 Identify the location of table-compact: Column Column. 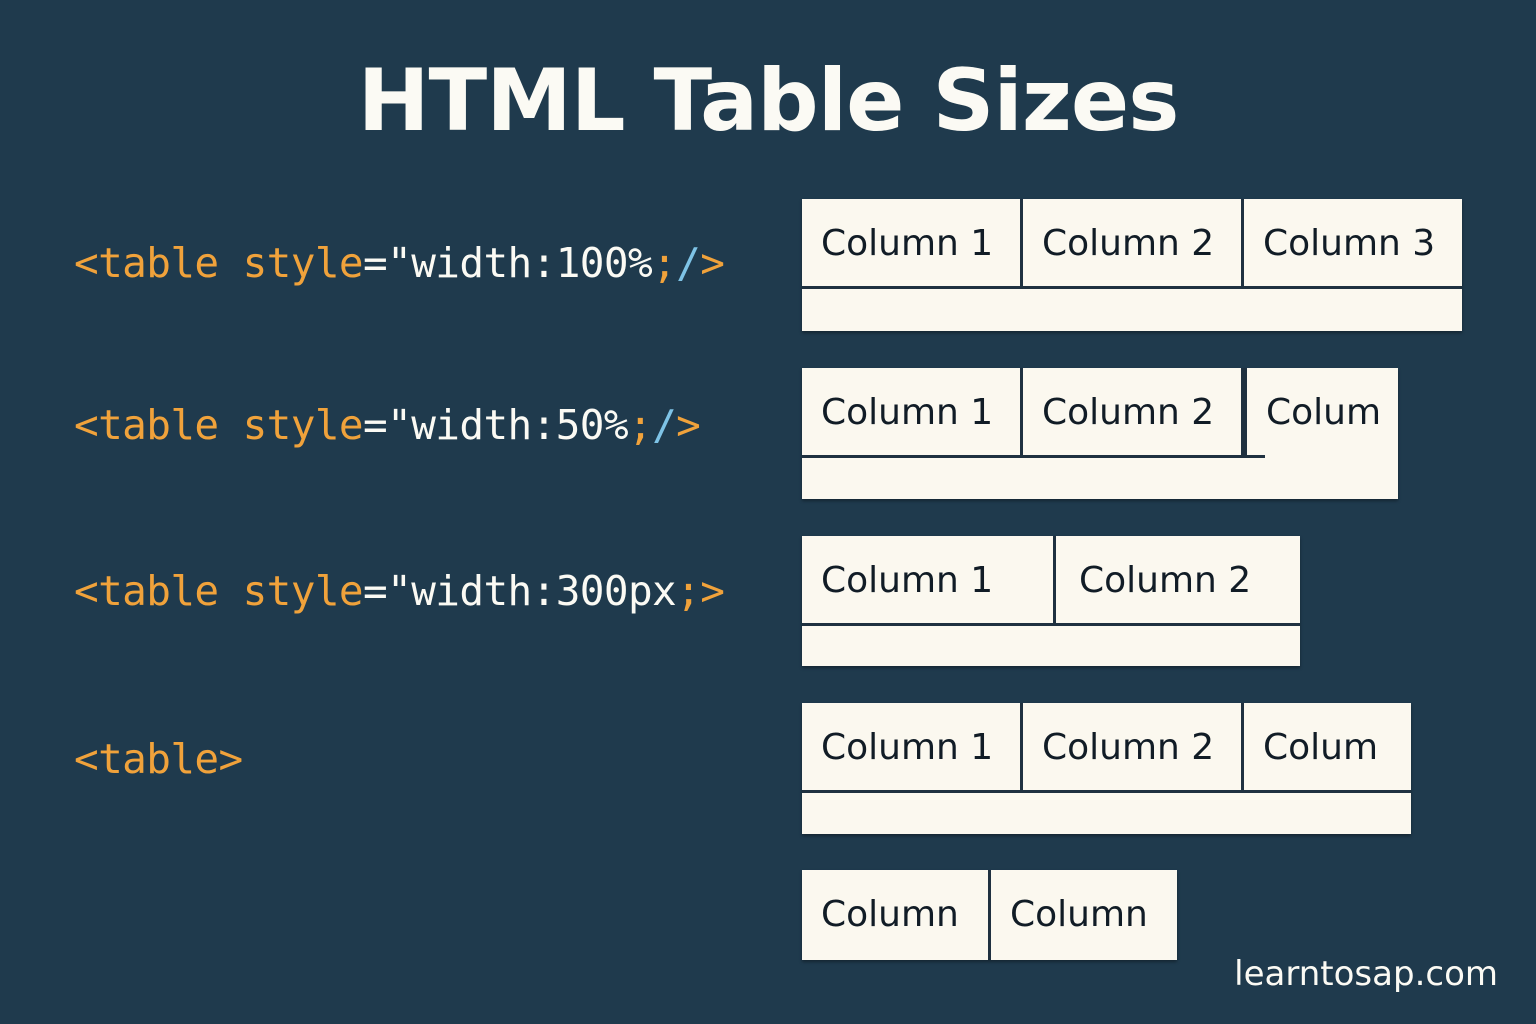
(989, 915).